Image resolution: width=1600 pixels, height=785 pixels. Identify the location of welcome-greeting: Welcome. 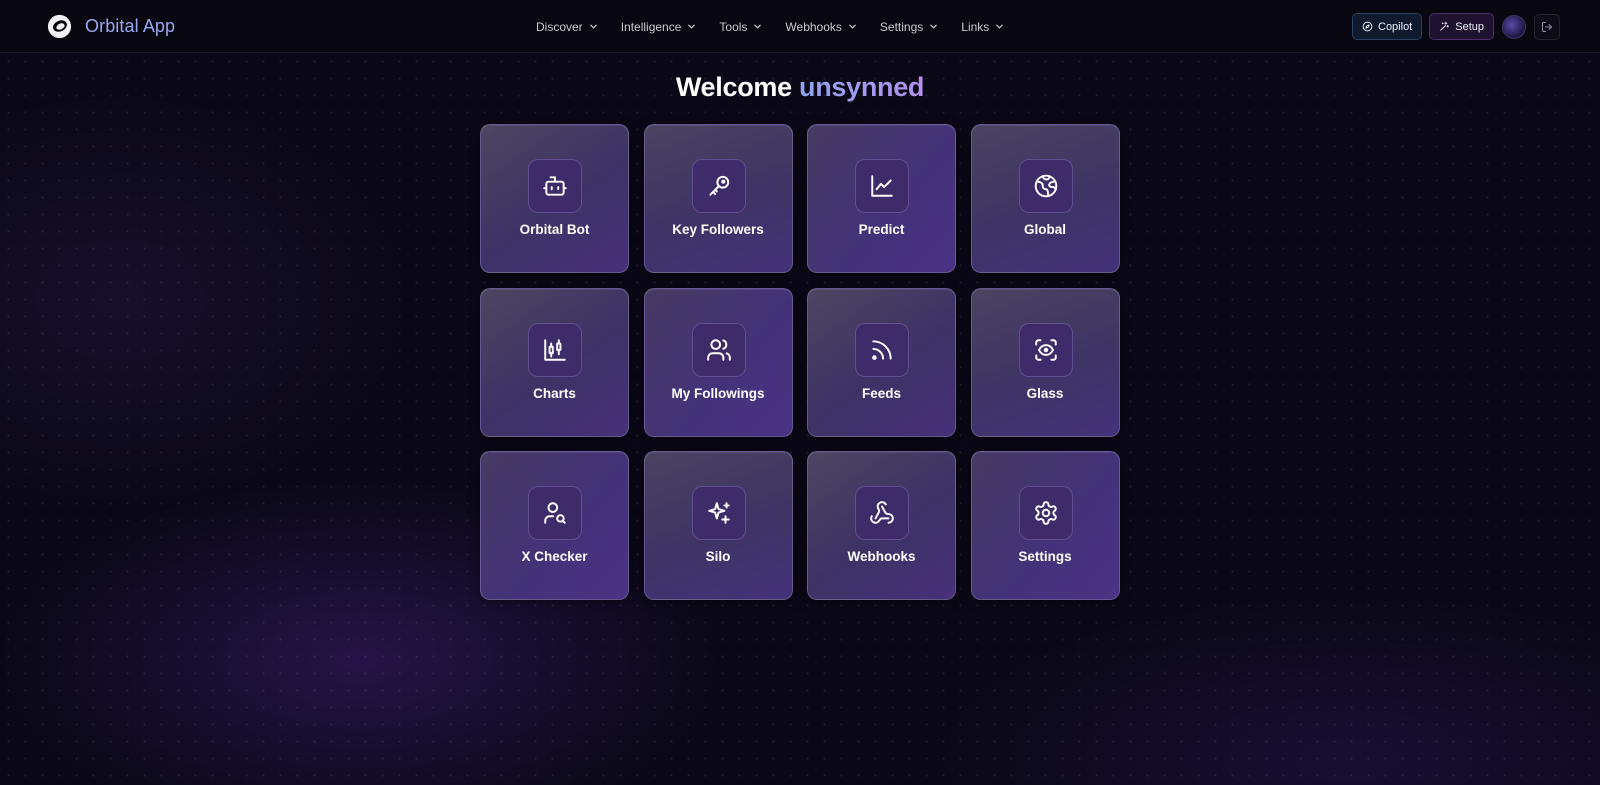
(733, 87).